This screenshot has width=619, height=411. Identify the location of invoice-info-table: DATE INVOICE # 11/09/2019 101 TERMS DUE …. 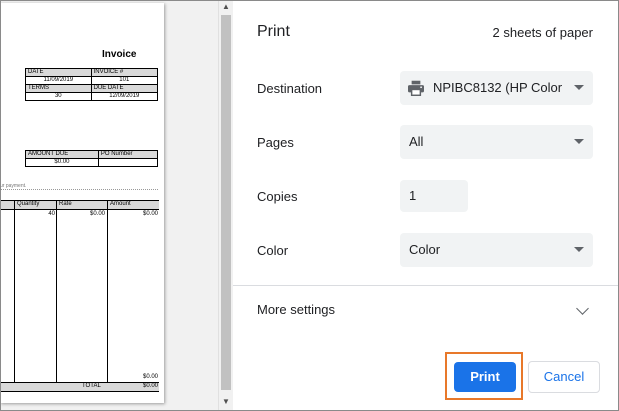
(92, 84).